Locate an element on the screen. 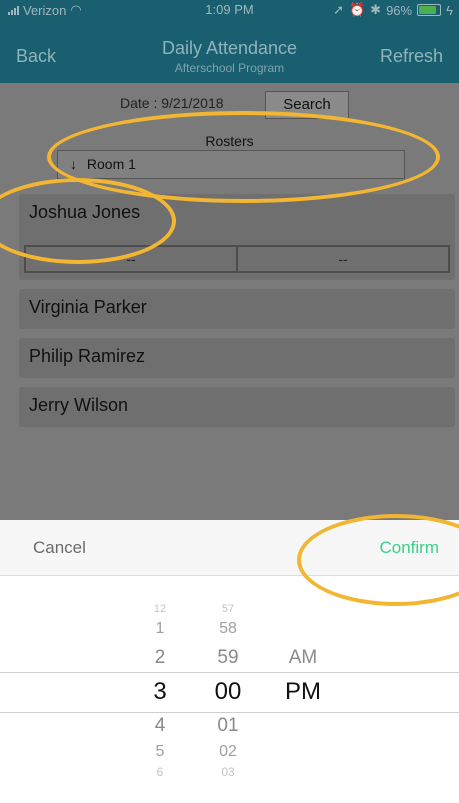  minute-option: 57 is located at coordinates (228, 609).